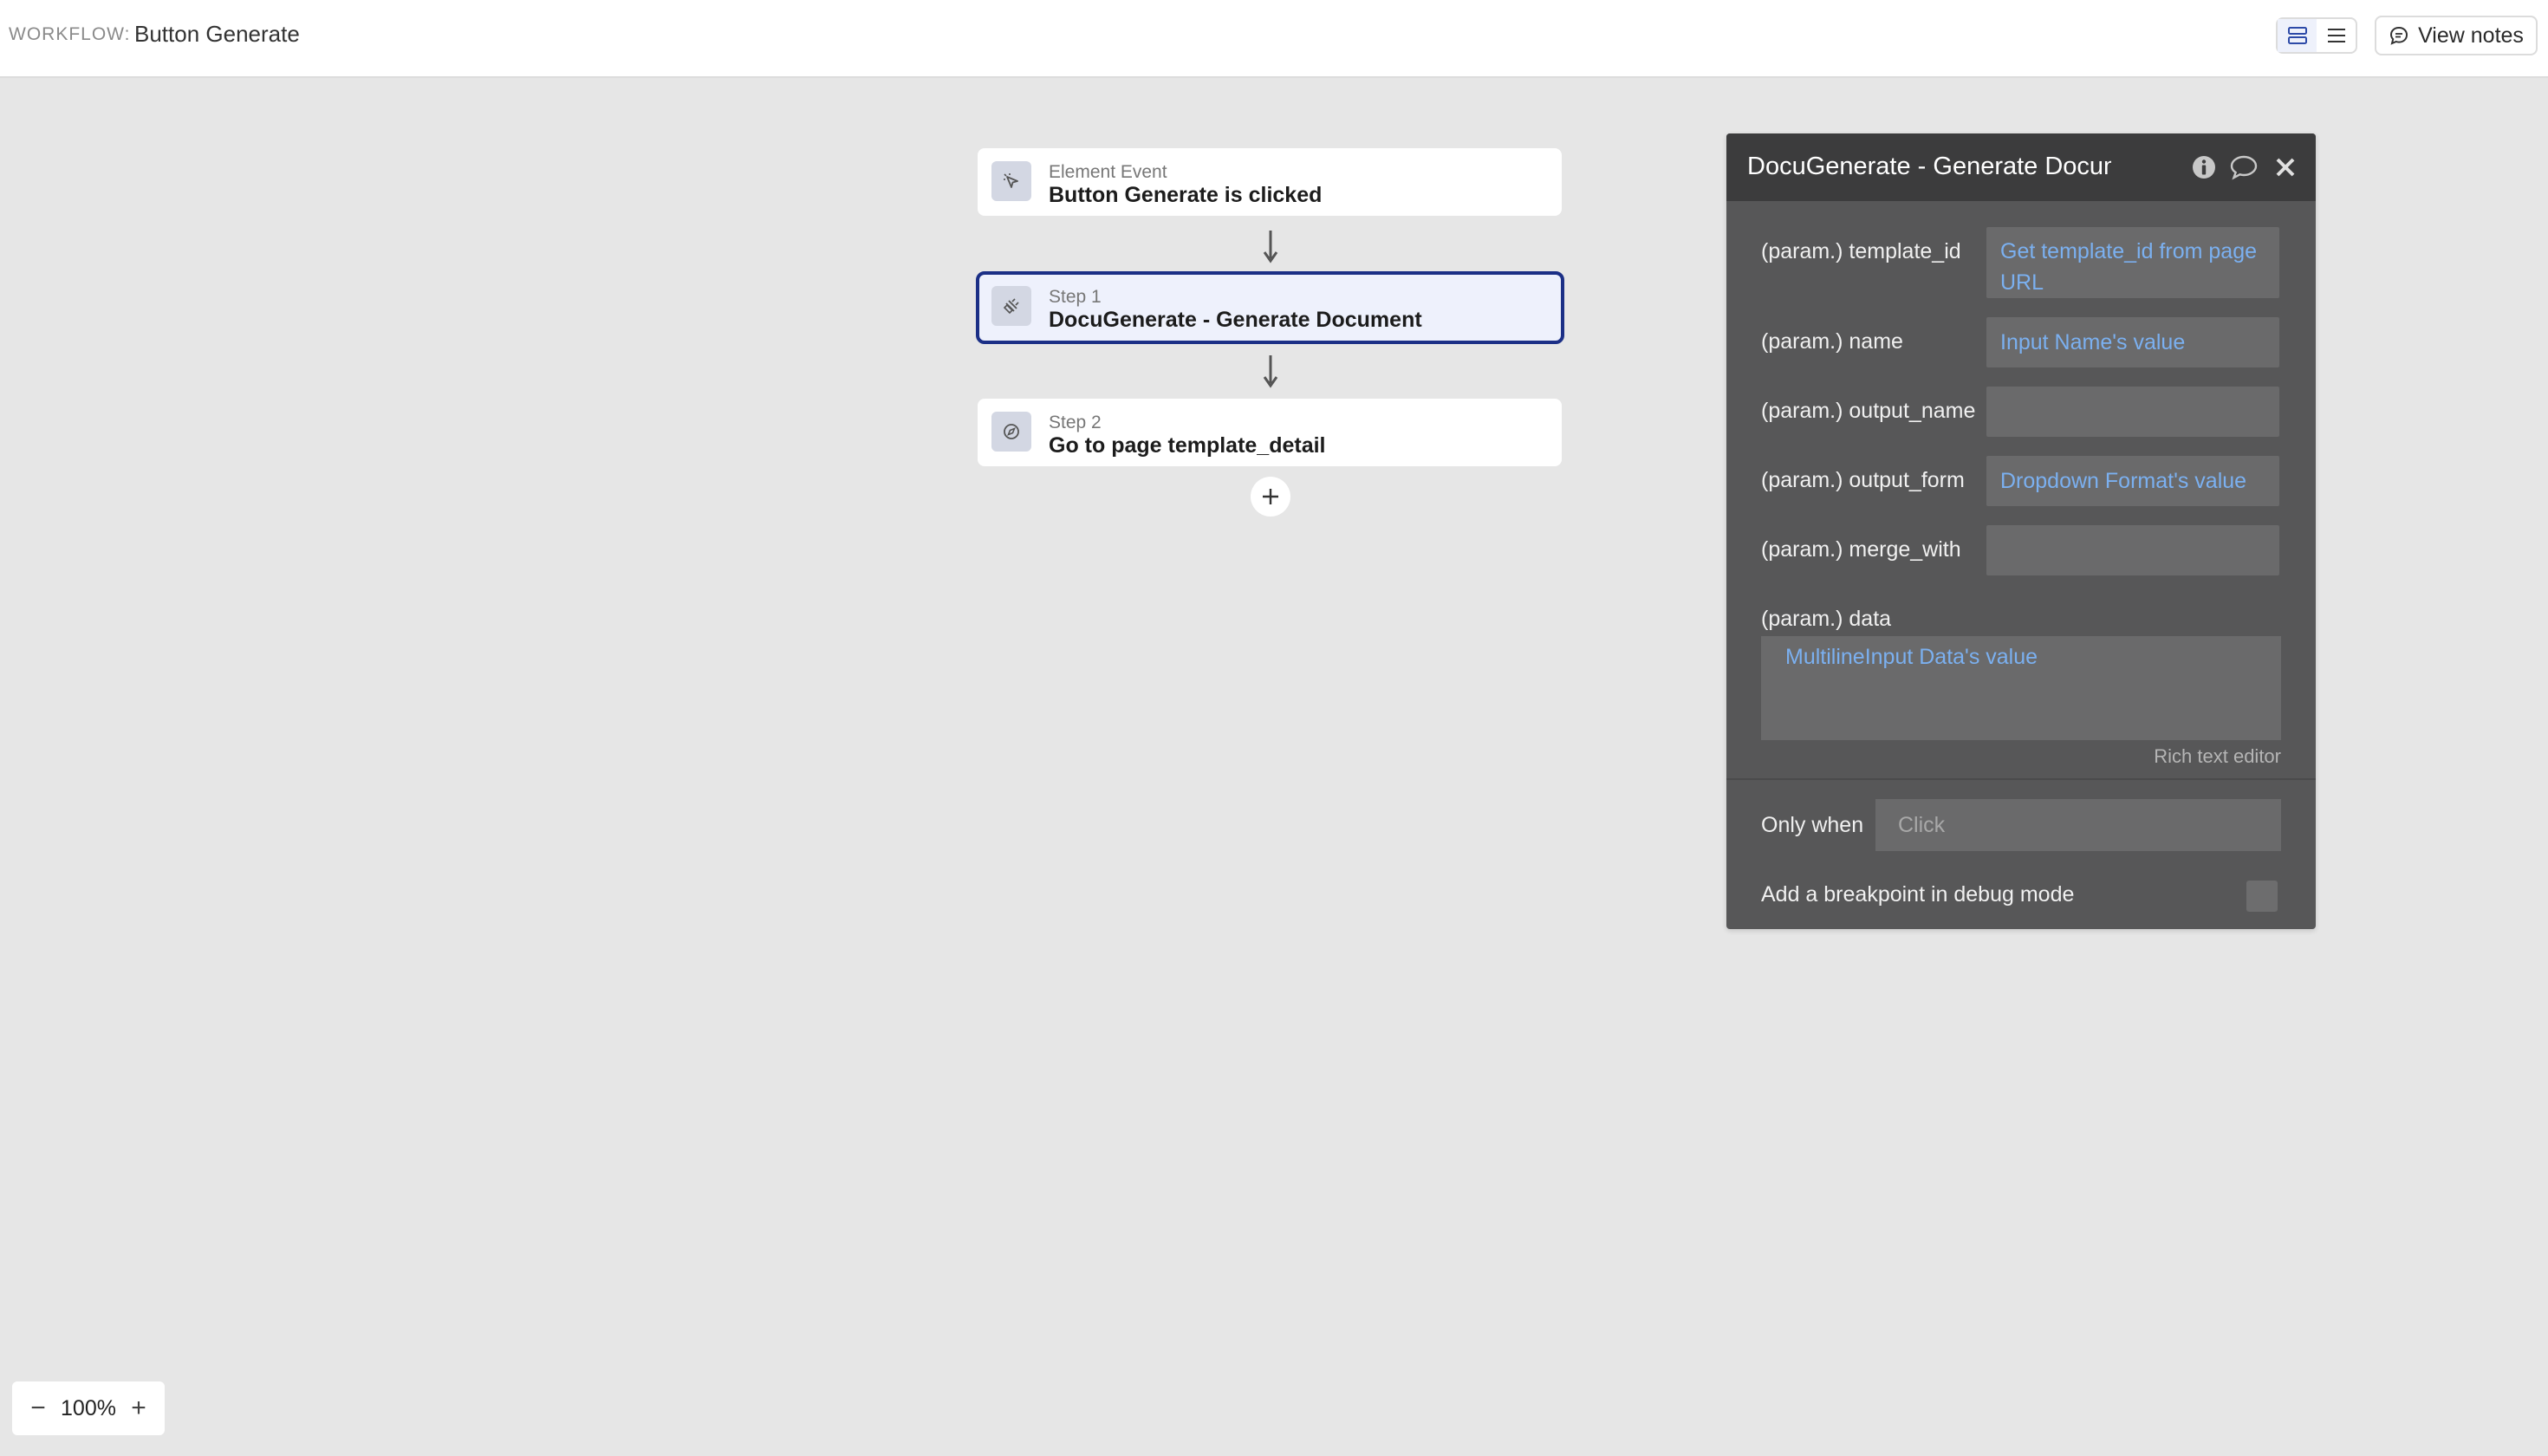 This screenshot has width=2548, height=1456. Describe the element at coordinates (1863, 480) in the screenshot. I see `param-label: (param.) output_form` at that location.